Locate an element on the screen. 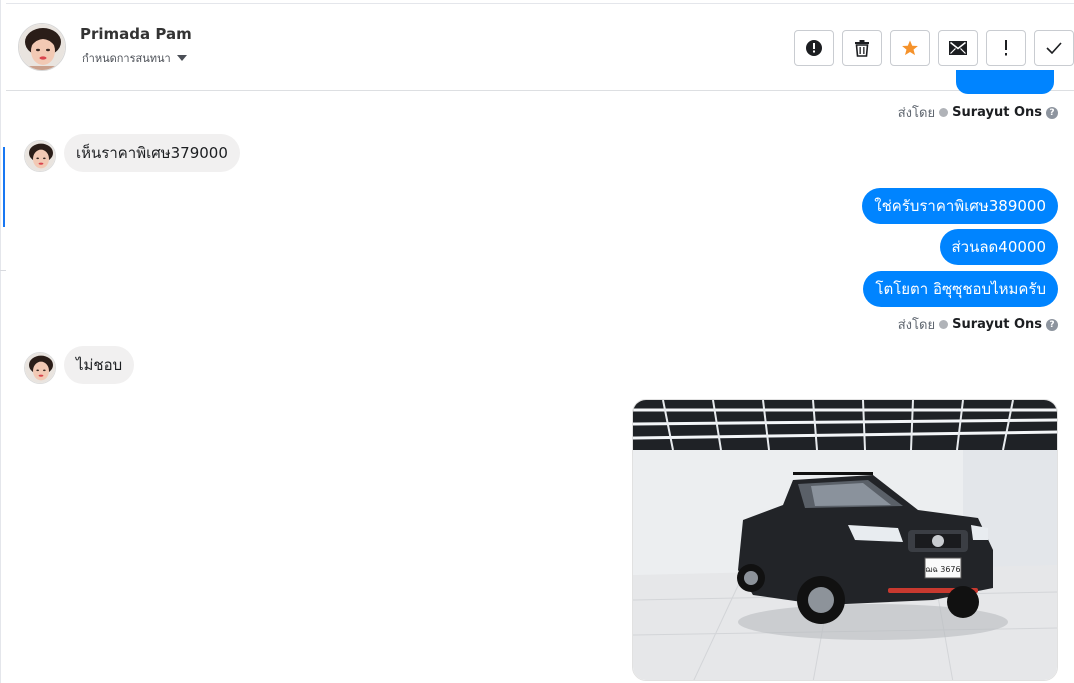 This screenshot has width=1074, height=683. assign-conversation-label: กำหนดการสนทนา is located at coordinates (126, 58).